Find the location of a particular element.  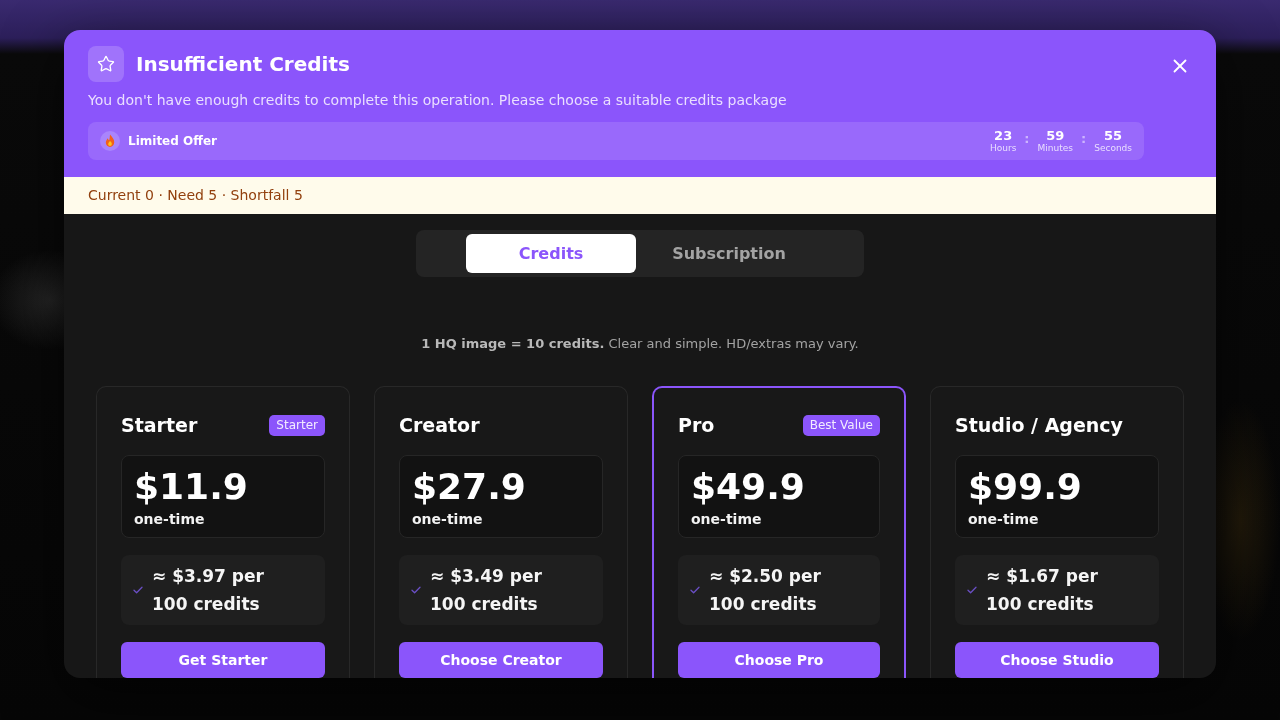

offer-label: Limited Offer is located at coordinates (172, 141).